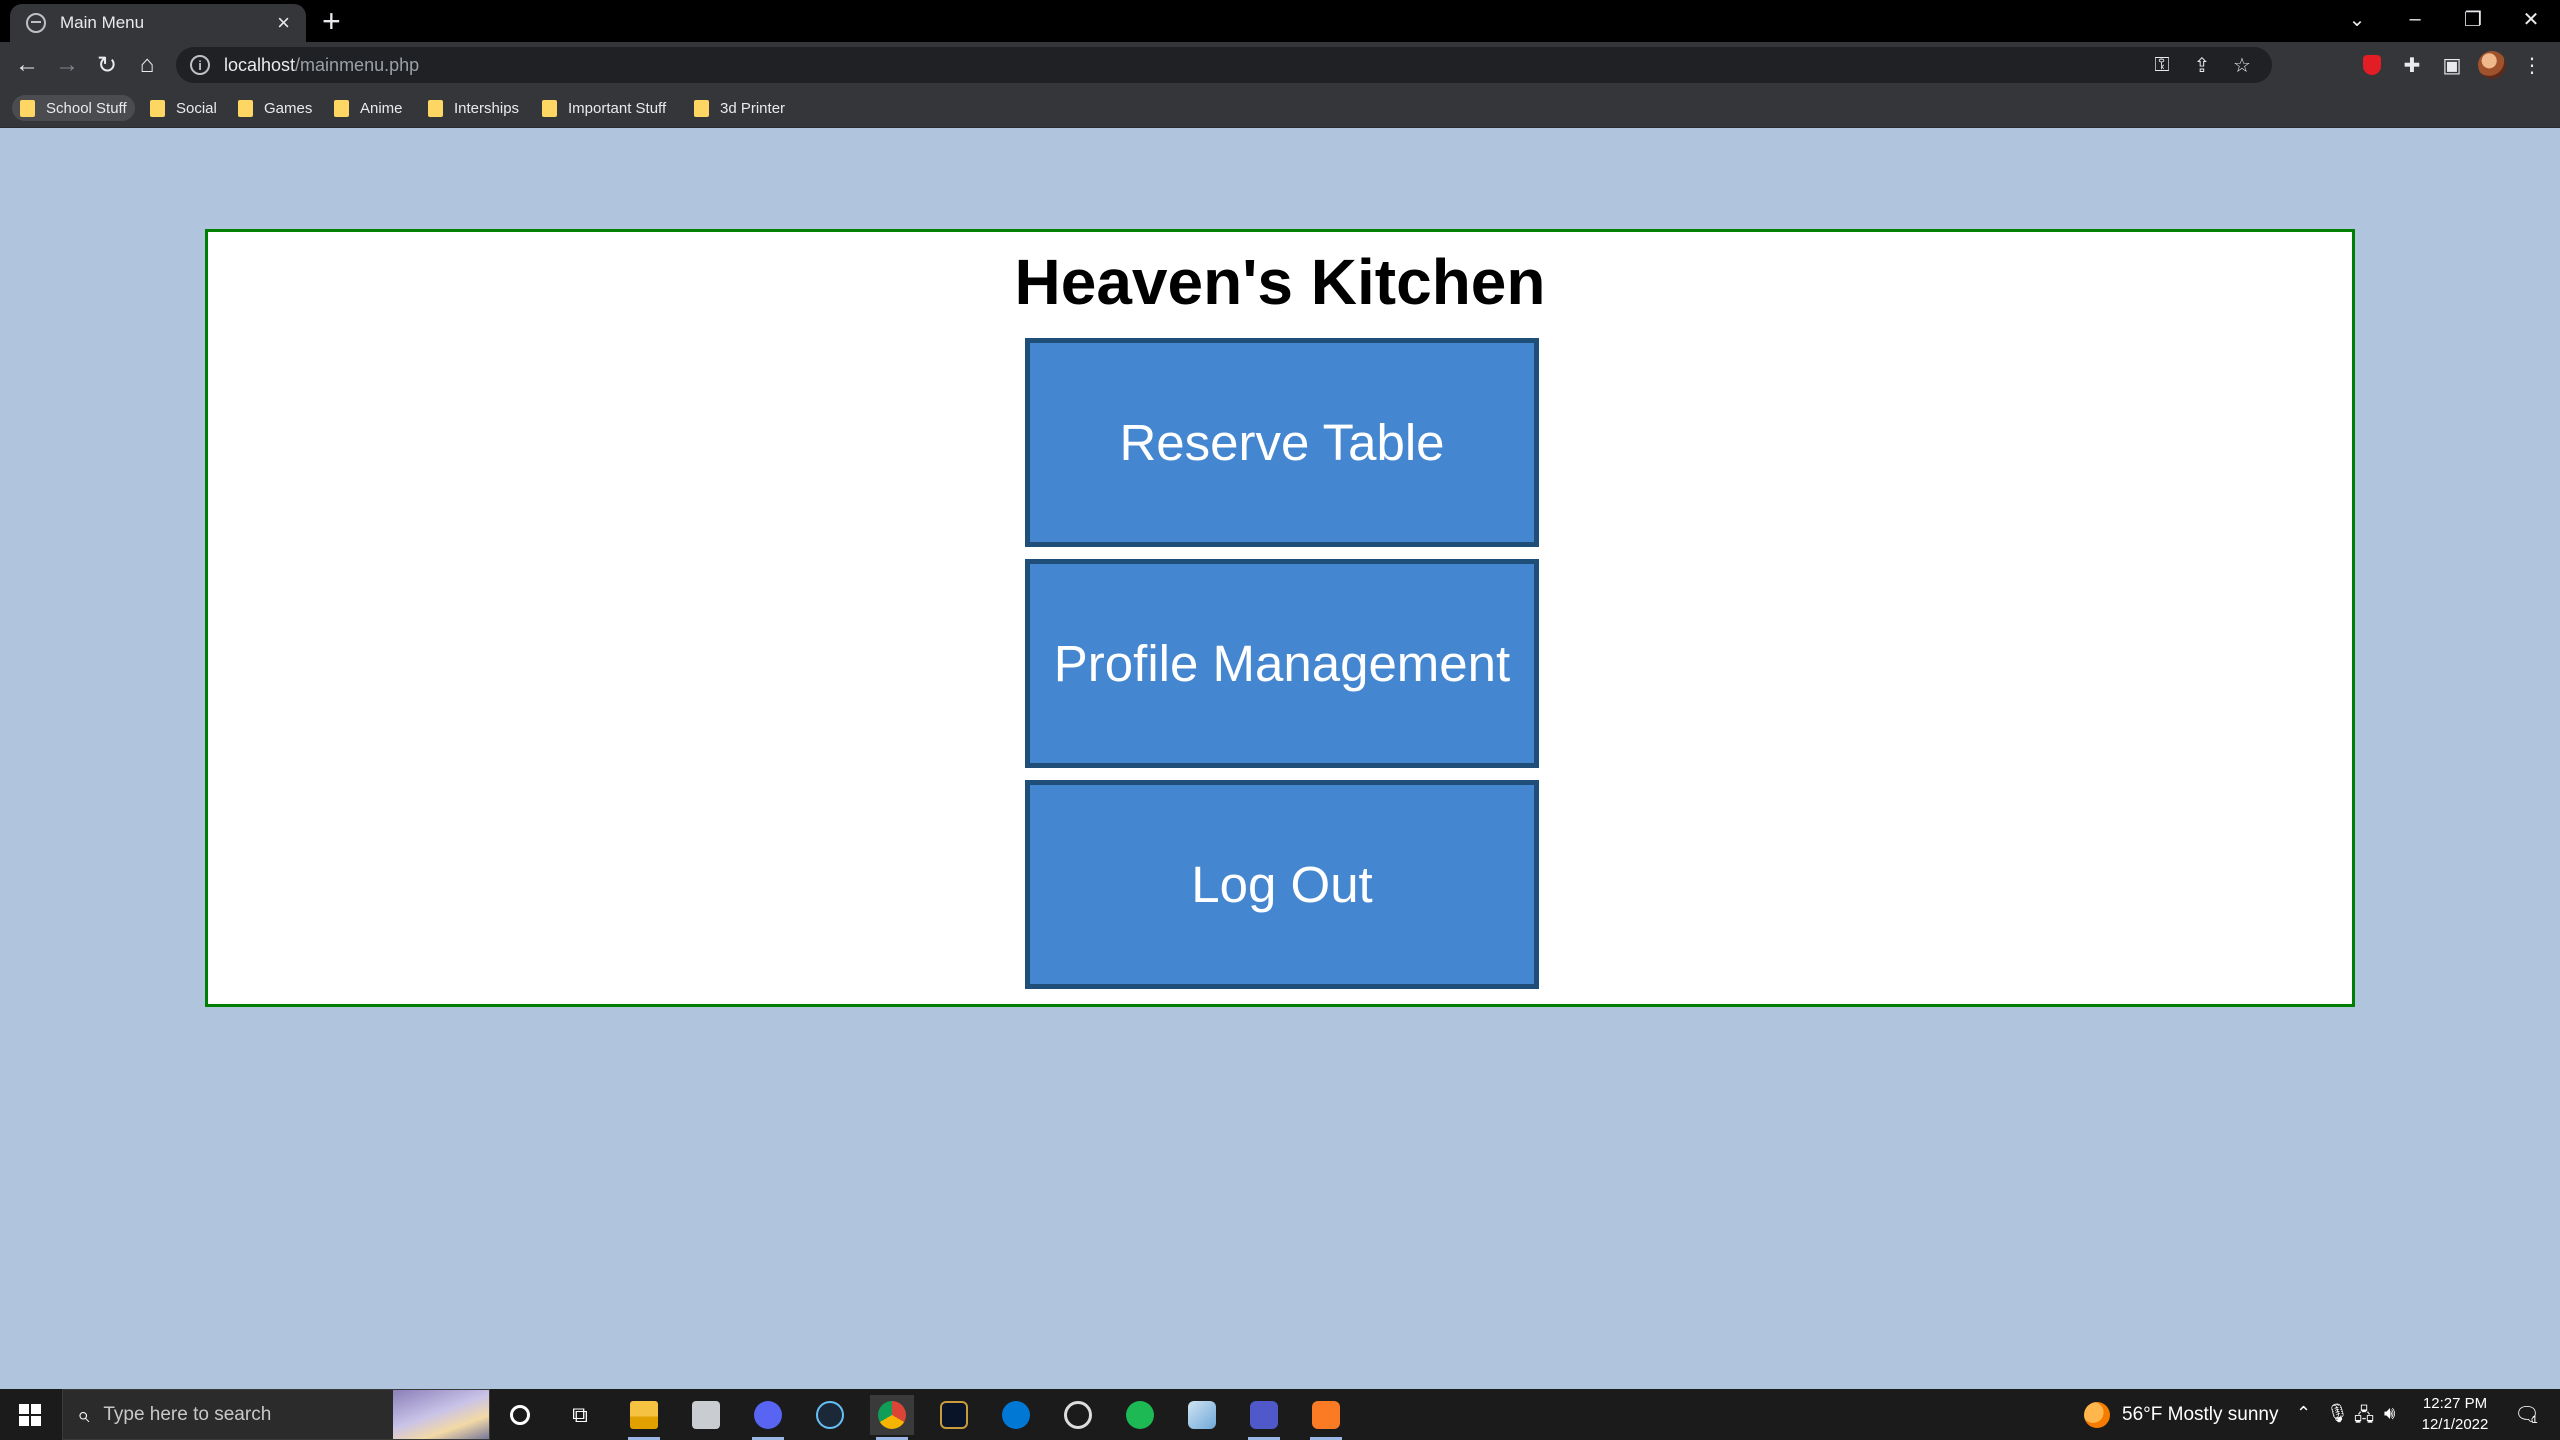 The width and height of the screenshot is (2560, 1440). I want to click on weather-widget: 56°F Mostly sunny, so click(2181, 1414).